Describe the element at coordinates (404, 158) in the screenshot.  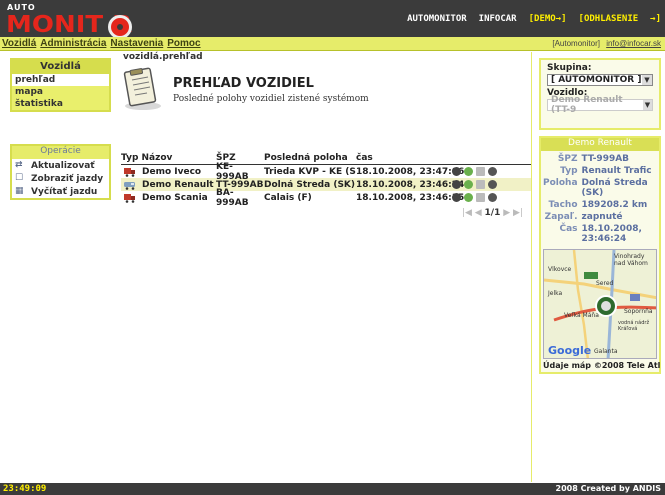
I see `col-time: čas` at that location.